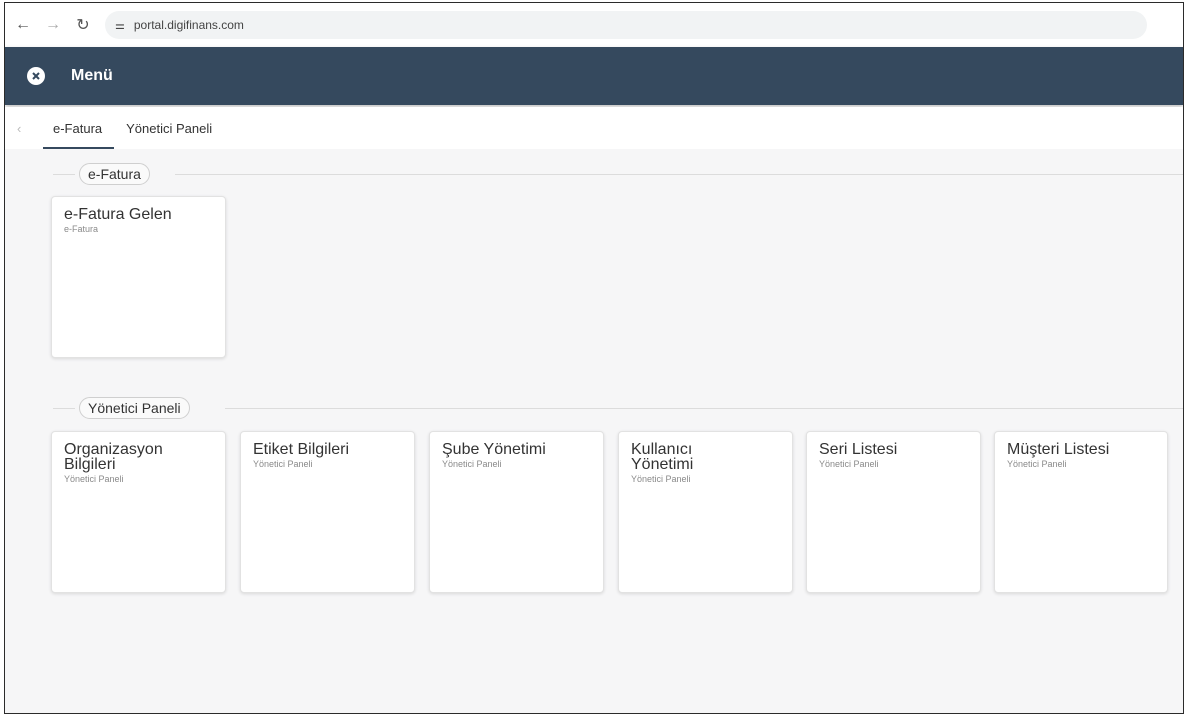 The width and height of the screenshot is (1189, 718). I want to click on section-label-yonetici-paneli: Yönetici Paneli, so click(134, 408).